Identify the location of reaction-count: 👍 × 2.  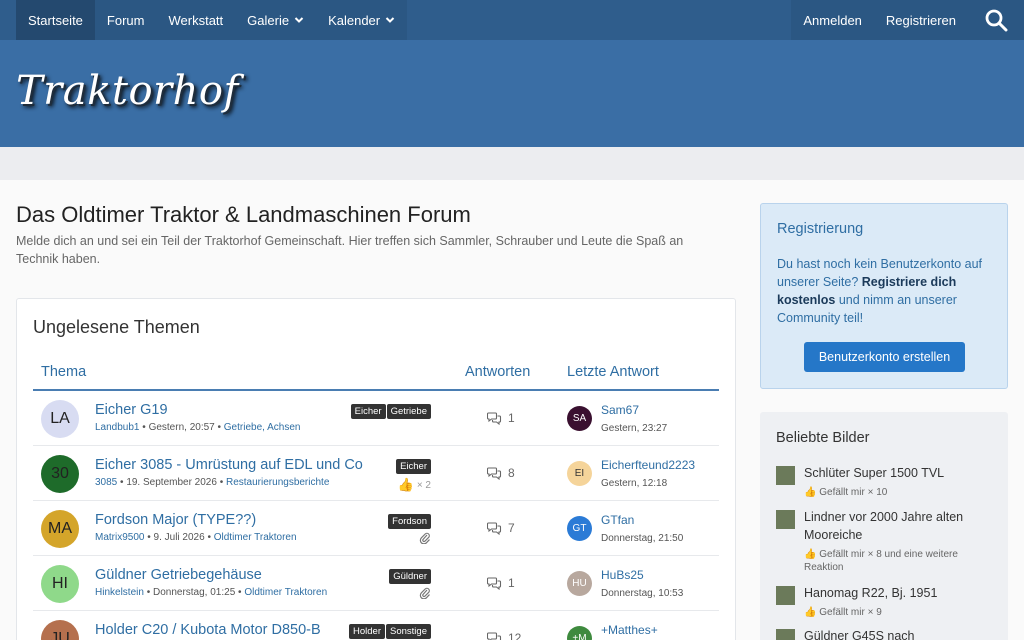
(414, 485).